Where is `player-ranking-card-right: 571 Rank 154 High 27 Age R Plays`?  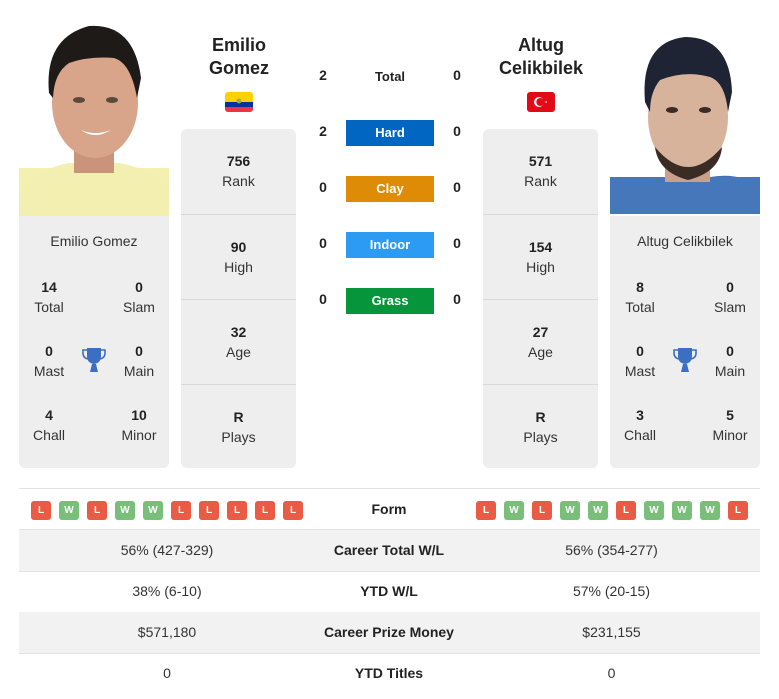
player-ranking-card-right: 571 Rank 154 High 27 Age R Plays is located at coordinates (540, 298).